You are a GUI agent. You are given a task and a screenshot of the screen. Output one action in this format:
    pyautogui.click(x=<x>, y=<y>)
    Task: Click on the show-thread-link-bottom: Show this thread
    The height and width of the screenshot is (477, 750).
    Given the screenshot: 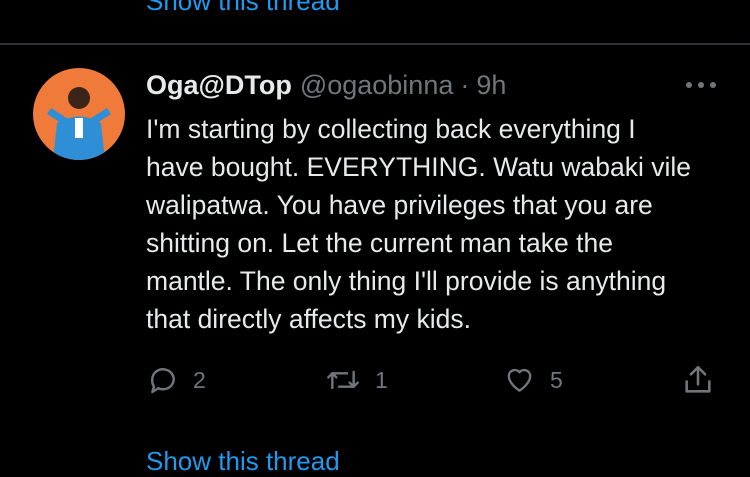 What is the action you would take?
    pyautogui.click(x=243, y=461)
    